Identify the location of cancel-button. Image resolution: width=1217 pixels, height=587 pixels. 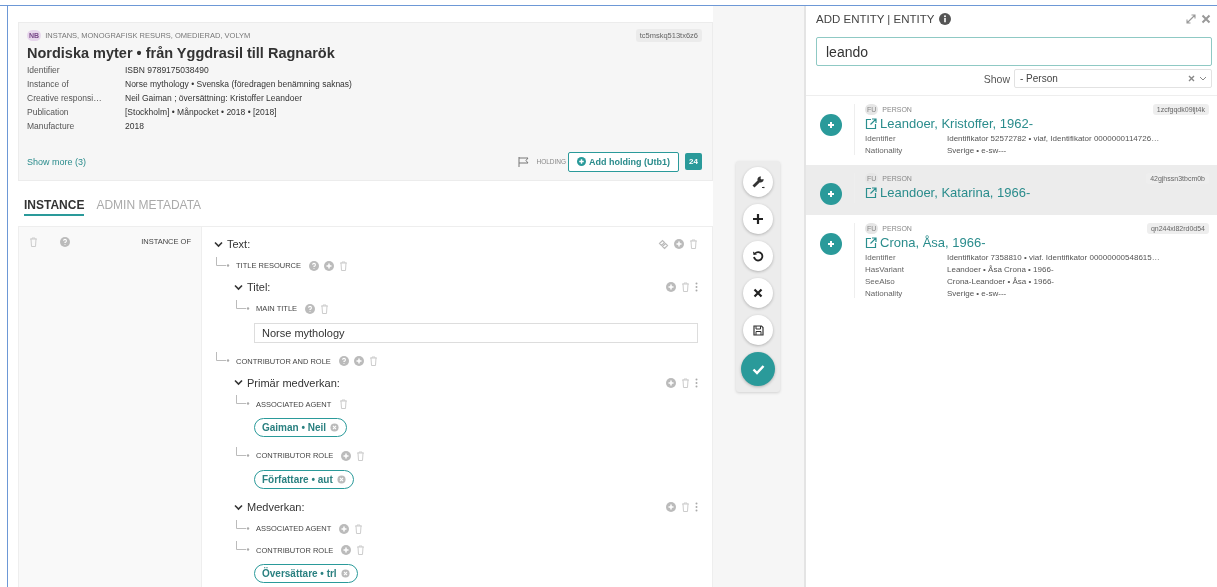
(758, 293).